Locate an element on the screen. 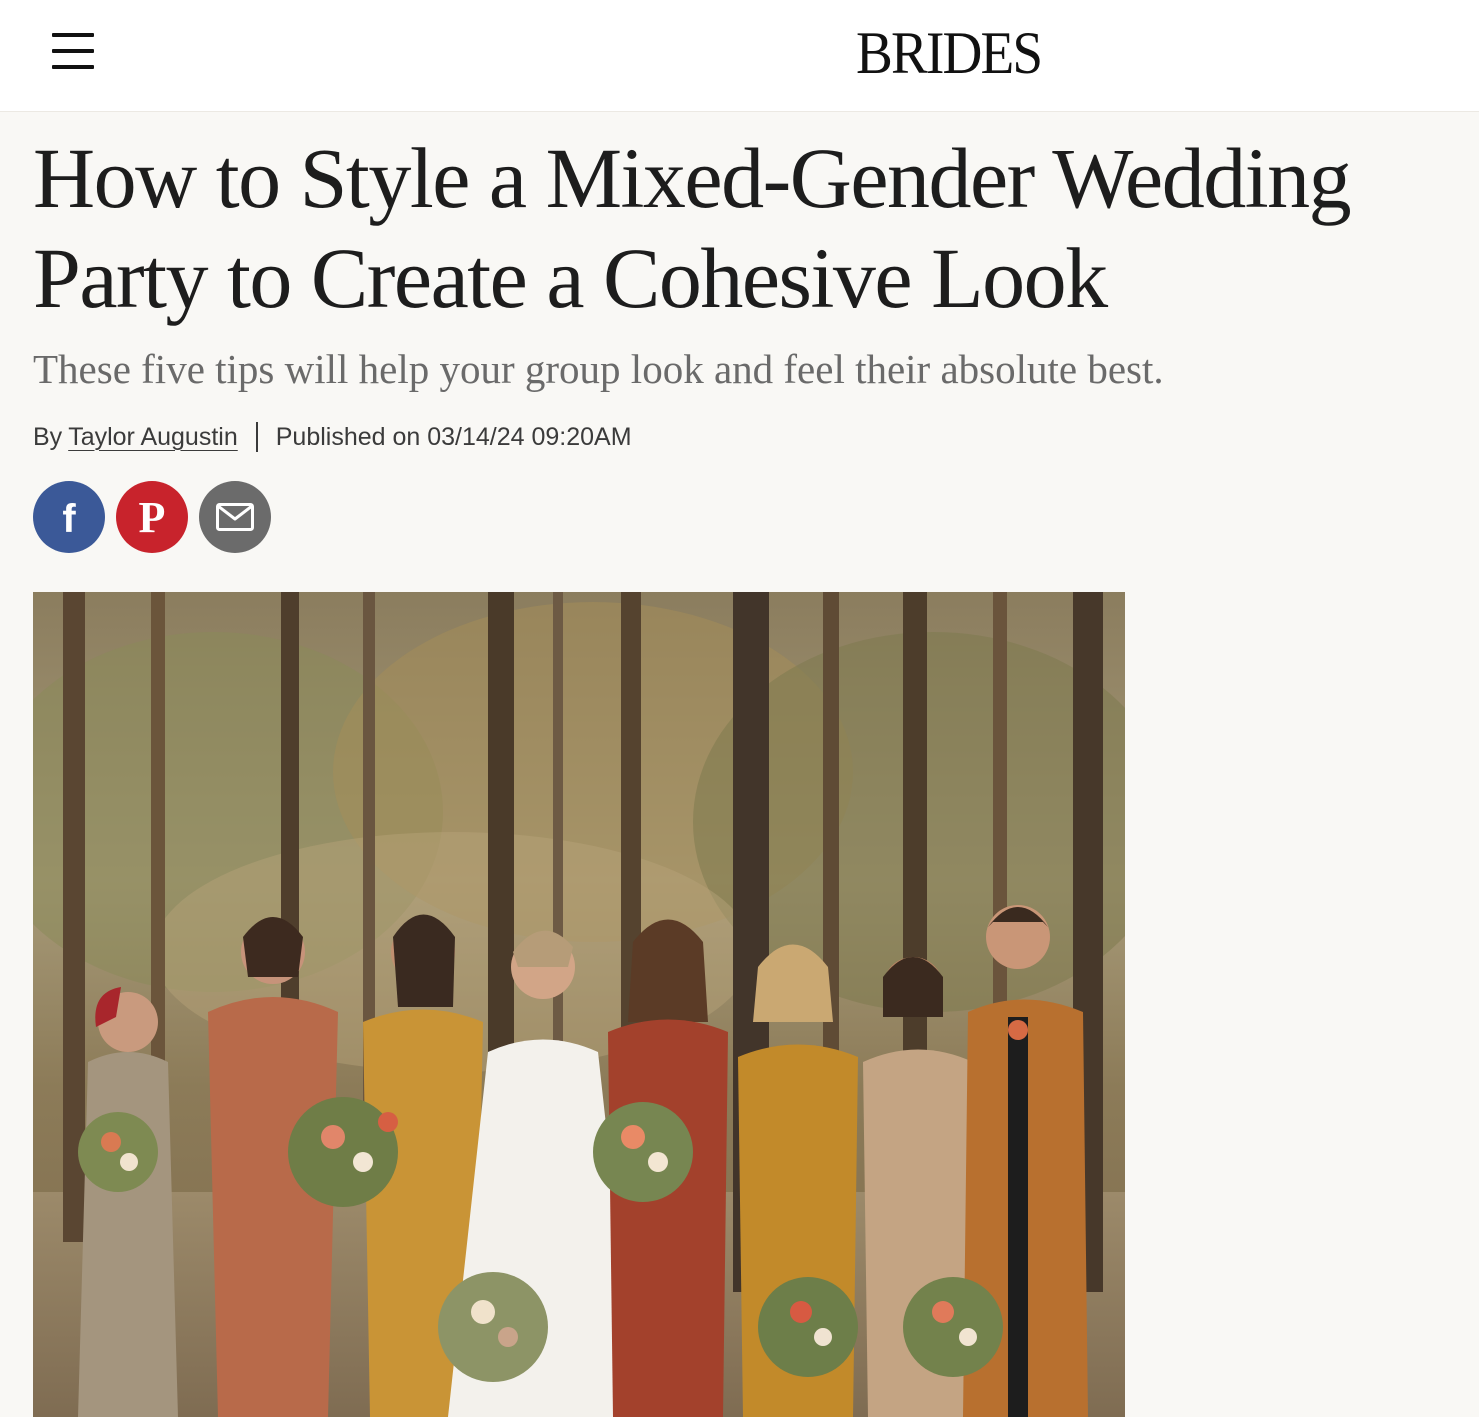 Image resolution: width=1479 pixels, height=1417 pixels. facebook-icon: f is located at coordinates (69, 519).